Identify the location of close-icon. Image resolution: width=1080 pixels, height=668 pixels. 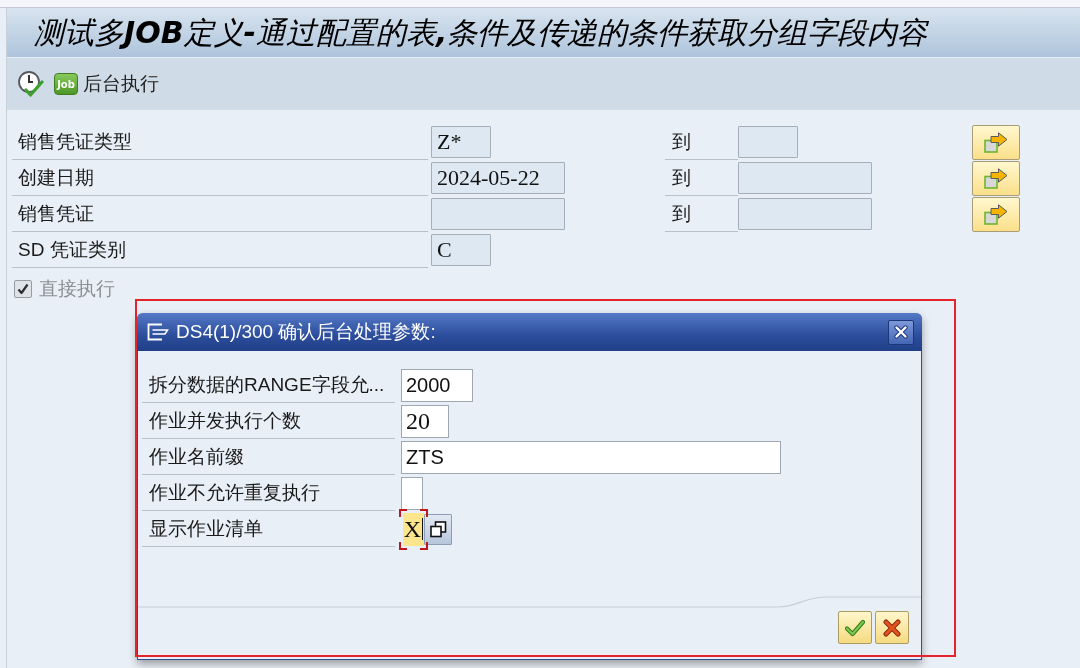
(901, 332).